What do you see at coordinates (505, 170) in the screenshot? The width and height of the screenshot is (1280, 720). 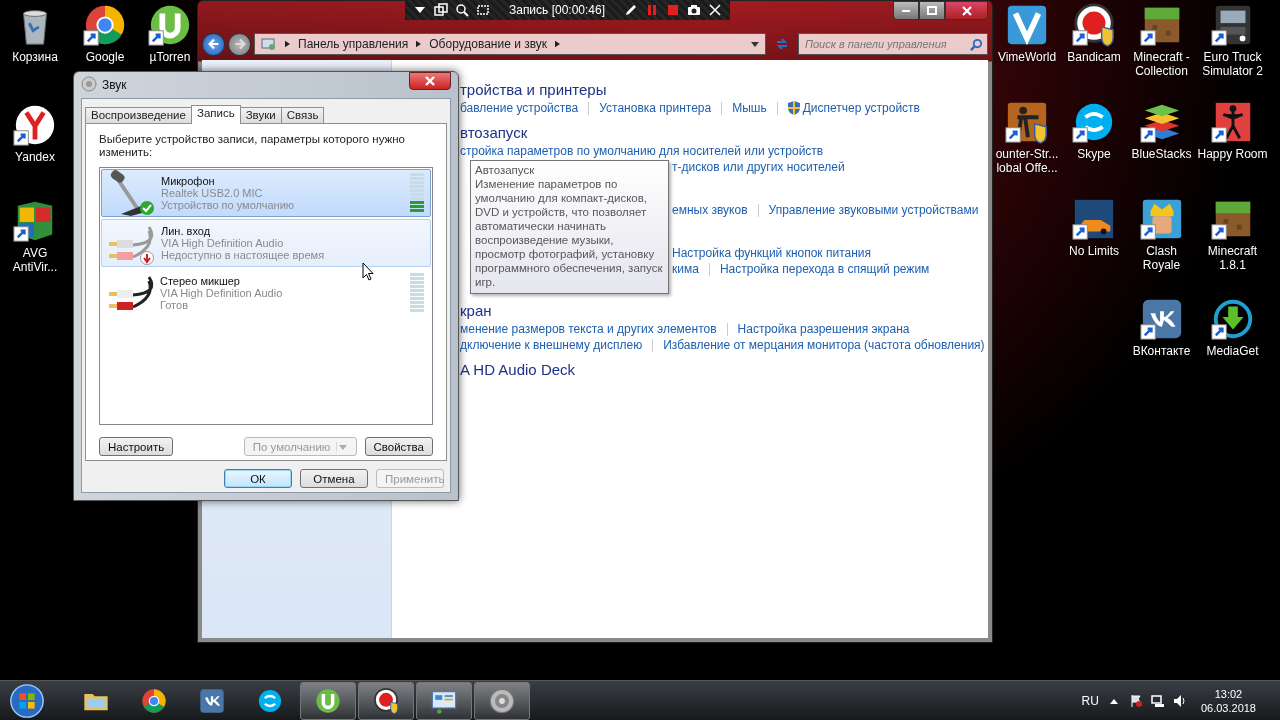 I see `tooltip-title: Автозапуск` at bounding box center [505, 170].